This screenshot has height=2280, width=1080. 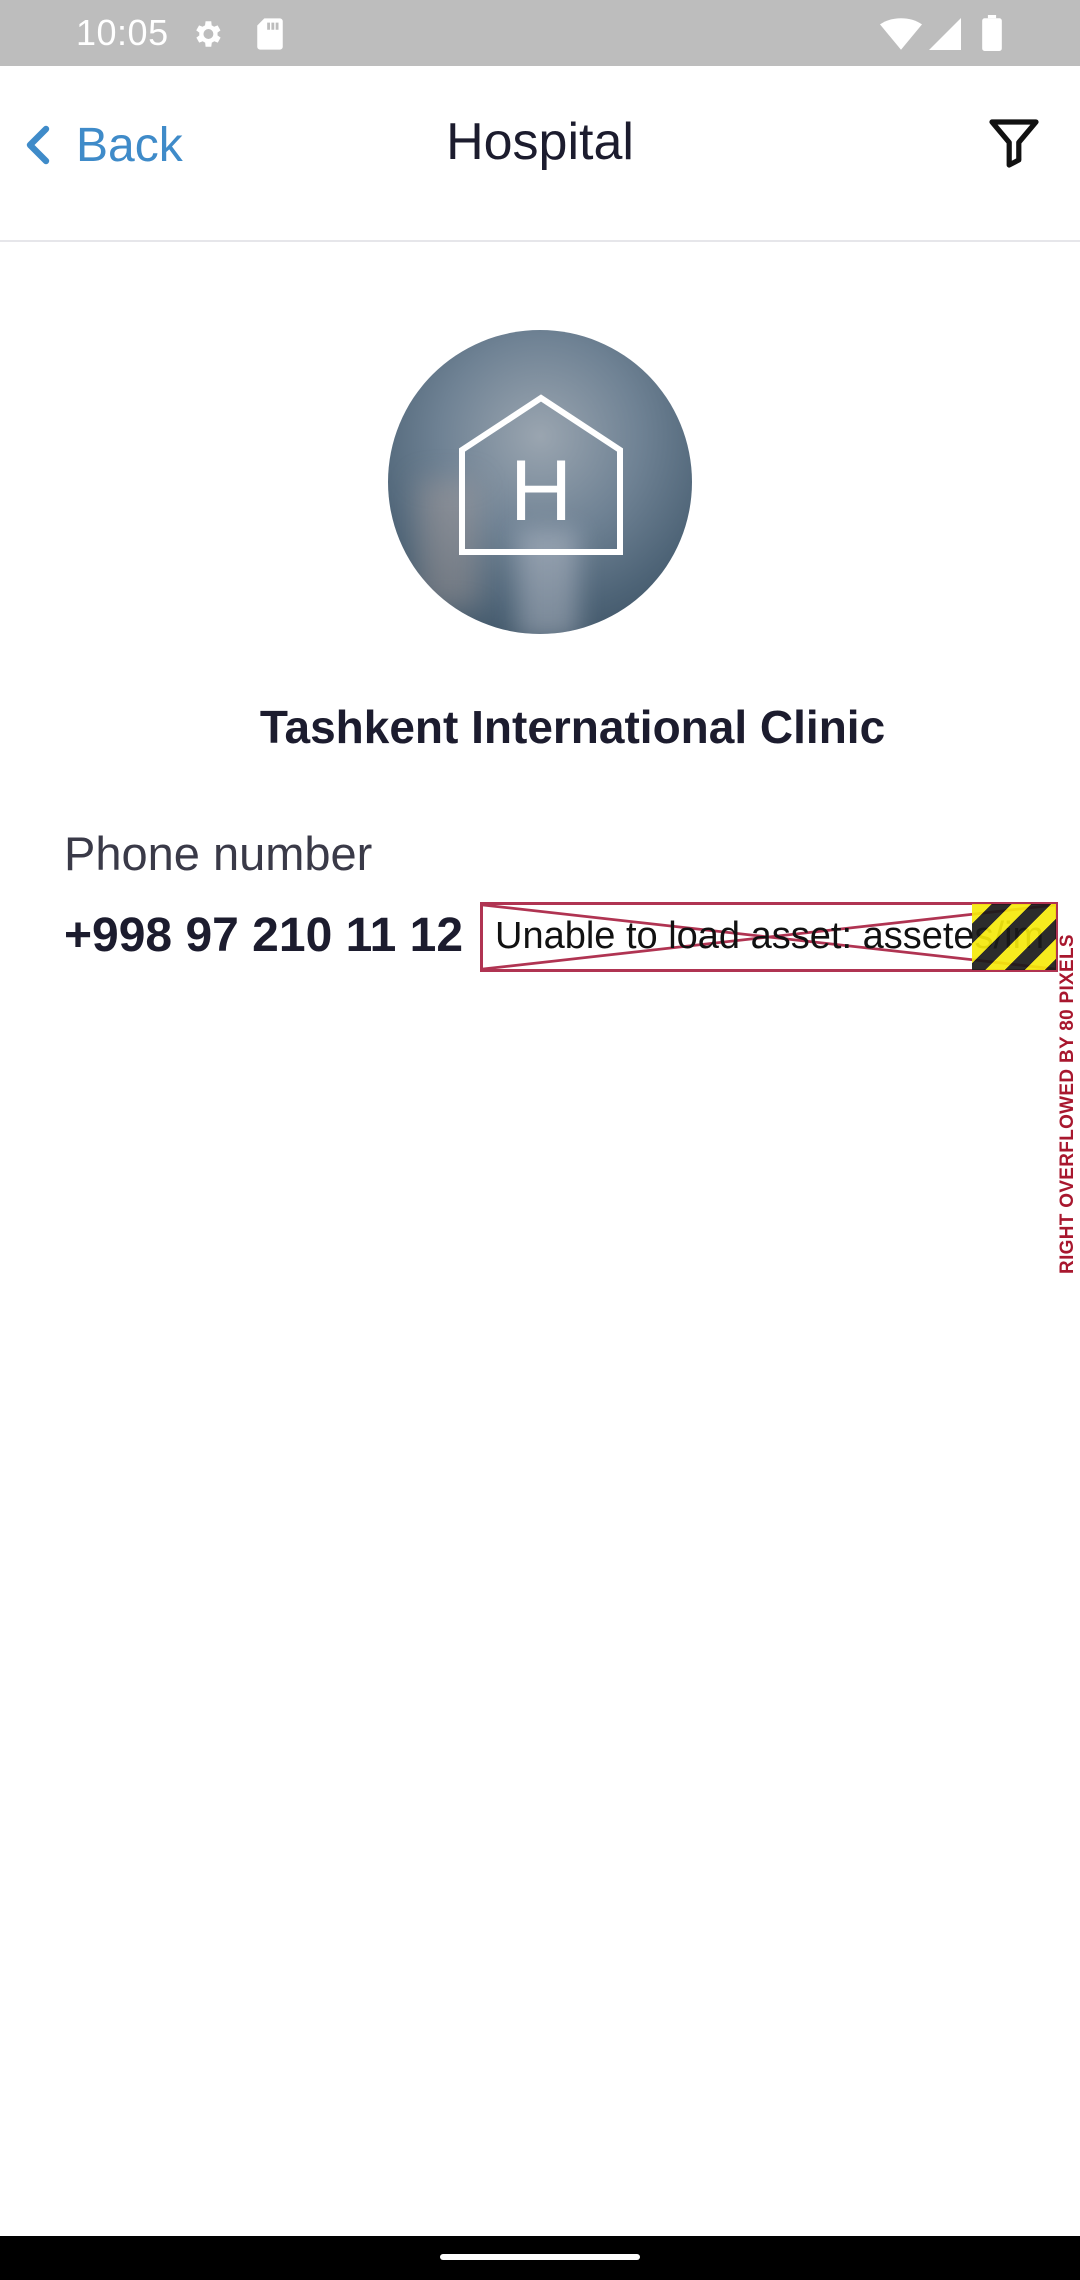 I want to click on hospital-icon: H, so click(x=541, y=474).